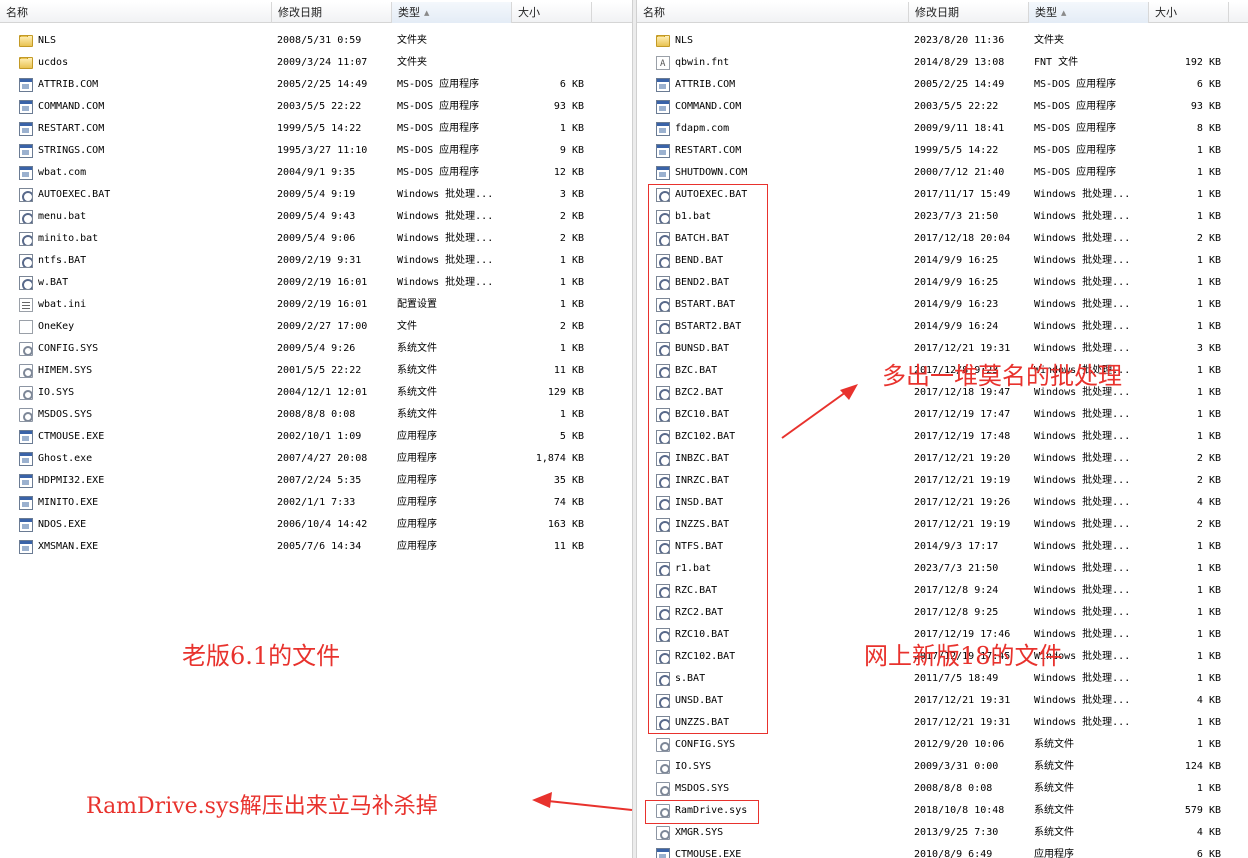  I want to click on file-row: wbat.com 2004/9/1 9:35 MS-DOS 应用程序 12 KB, so click(316, 173).